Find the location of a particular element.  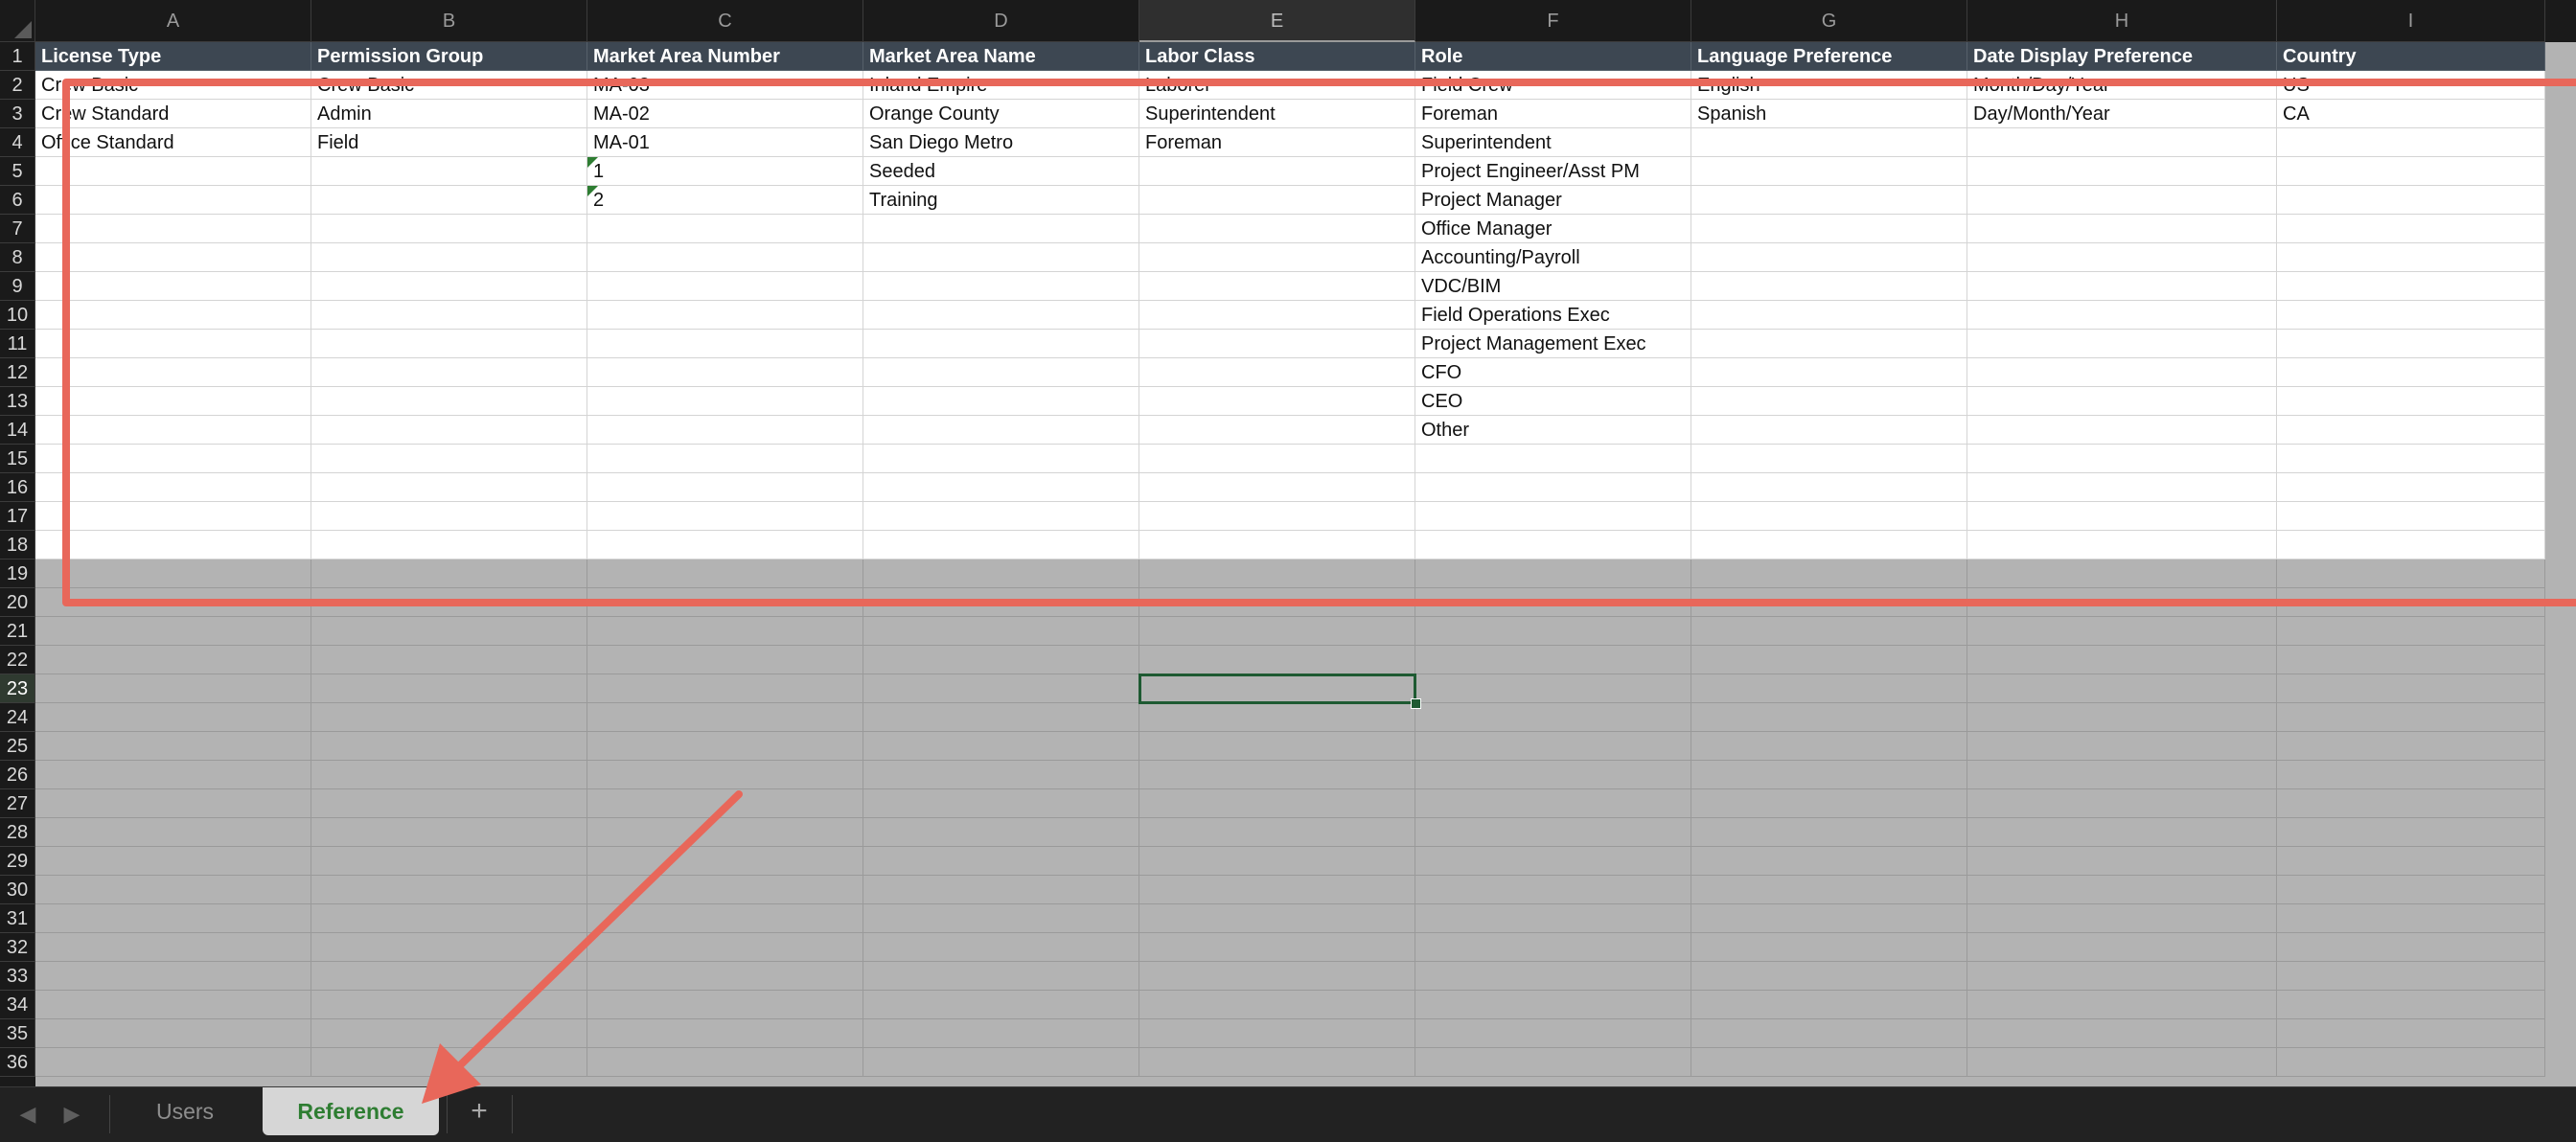

cell-a34 is located at coordinates (173, 1005).